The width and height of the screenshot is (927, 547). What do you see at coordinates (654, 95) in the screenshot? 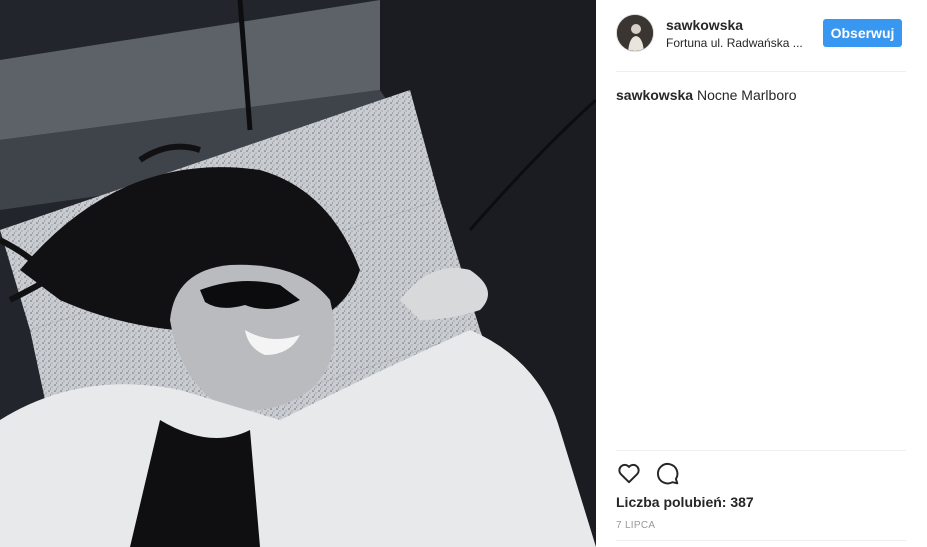
I see `caption-username-link: sawkowska` at bounding box center [654, 95].